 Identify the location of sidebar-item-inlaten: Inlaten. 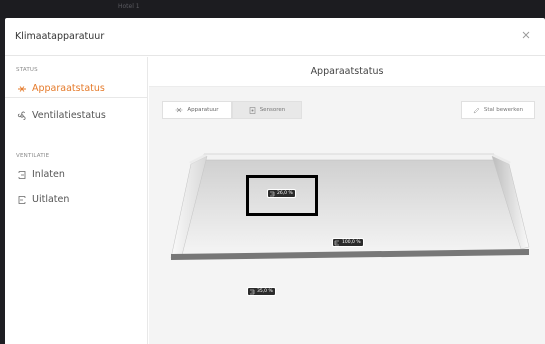
(76, 175).